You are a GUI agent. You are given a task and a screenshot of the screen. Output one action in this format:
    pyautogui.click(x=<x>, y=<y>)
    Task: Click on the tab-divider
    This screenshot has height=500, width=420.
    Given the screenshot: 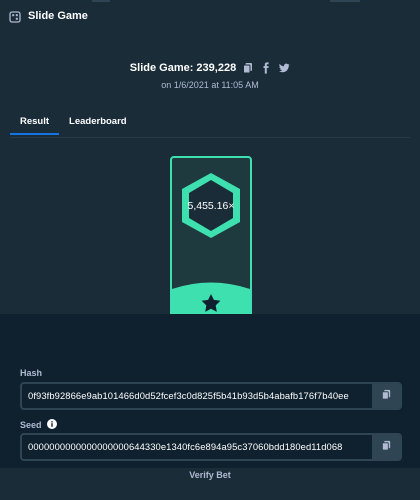 What is the action you would take?
    pyautogui.click(x=210, y=137)
    